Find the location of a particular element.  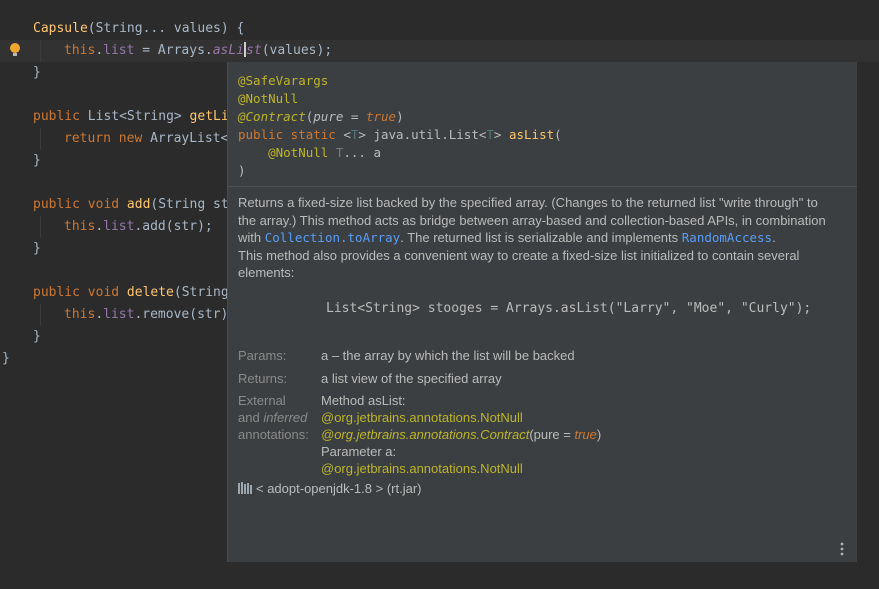

code-line: Capsule(String... values) { is located at coordinates (138, 29).